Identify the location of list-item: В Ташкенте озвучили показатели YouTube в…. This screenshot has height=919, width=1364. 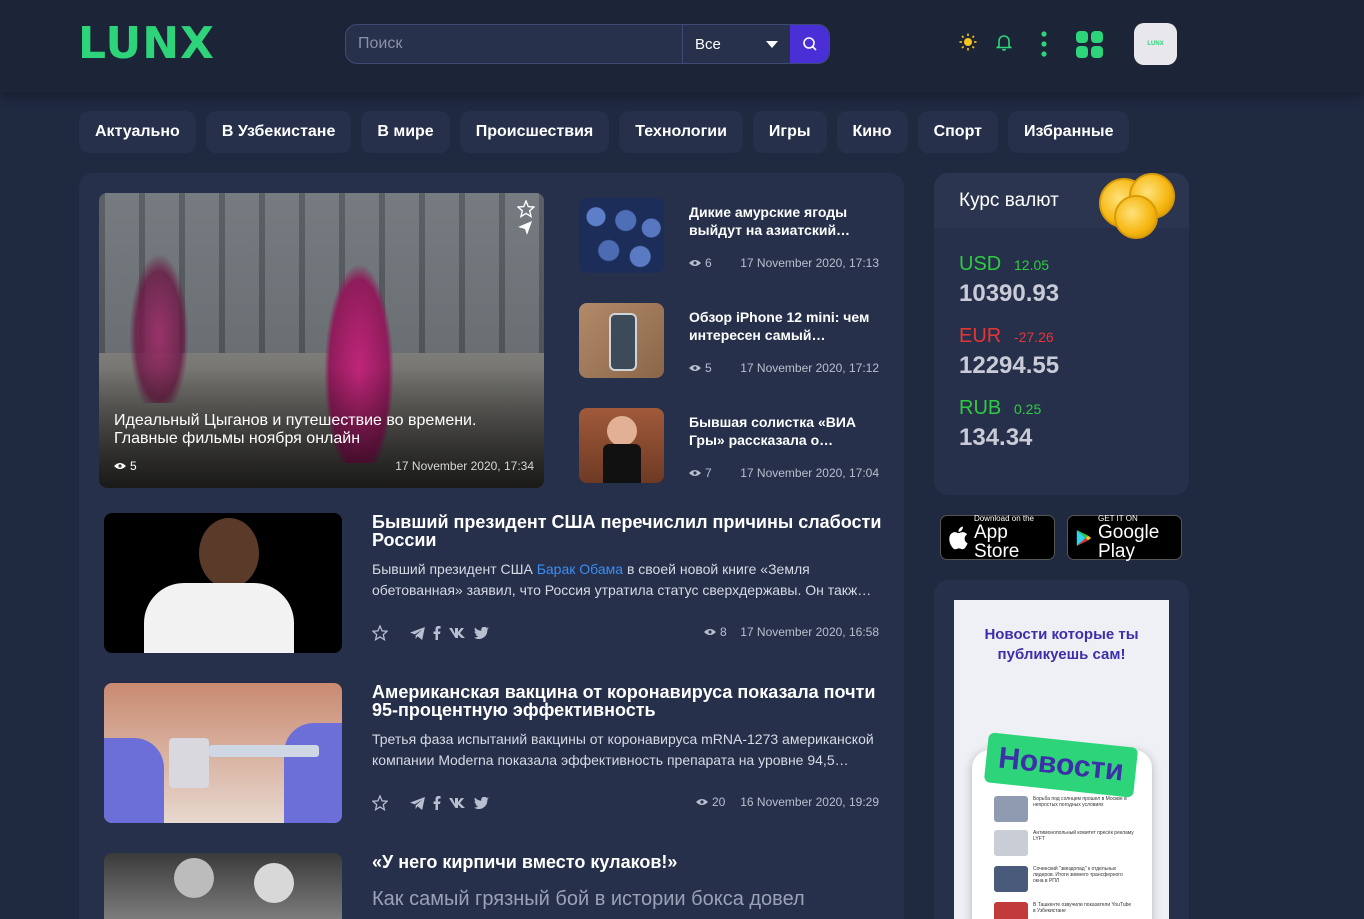
(1064, 910).